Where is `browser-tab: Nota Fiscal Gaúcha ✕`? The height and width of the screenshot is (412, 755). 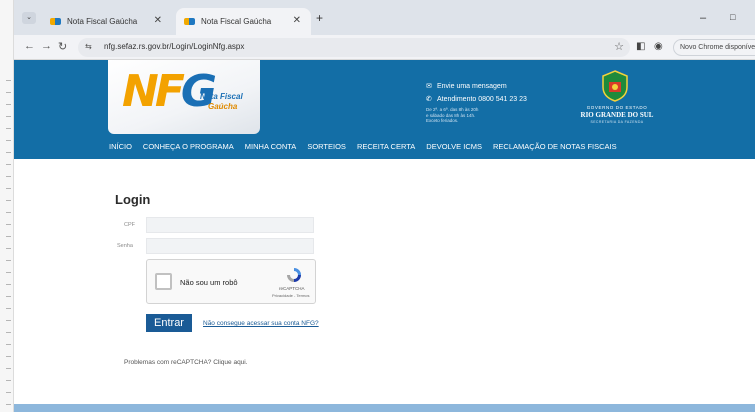 browser-tab: Nota Fiscal Gaúcha ✕ is located at coordinates (107, 21).